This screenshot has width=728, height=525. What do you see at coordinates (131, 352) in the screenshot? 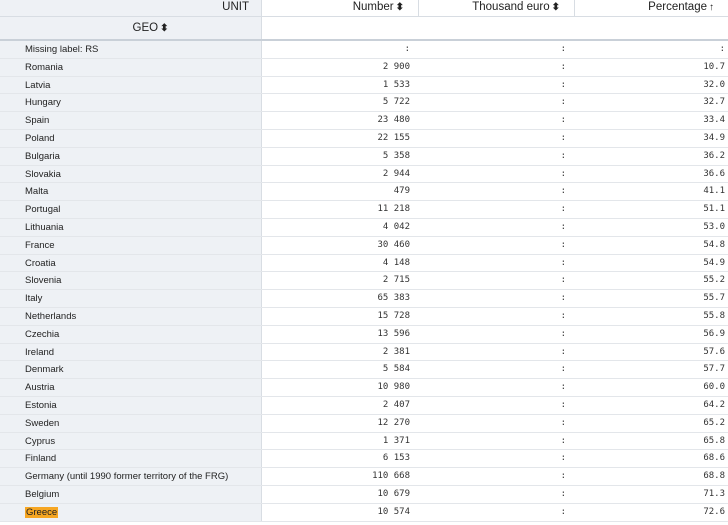
I see `geo-cell: Ireland` at bounding box center [131, 352].